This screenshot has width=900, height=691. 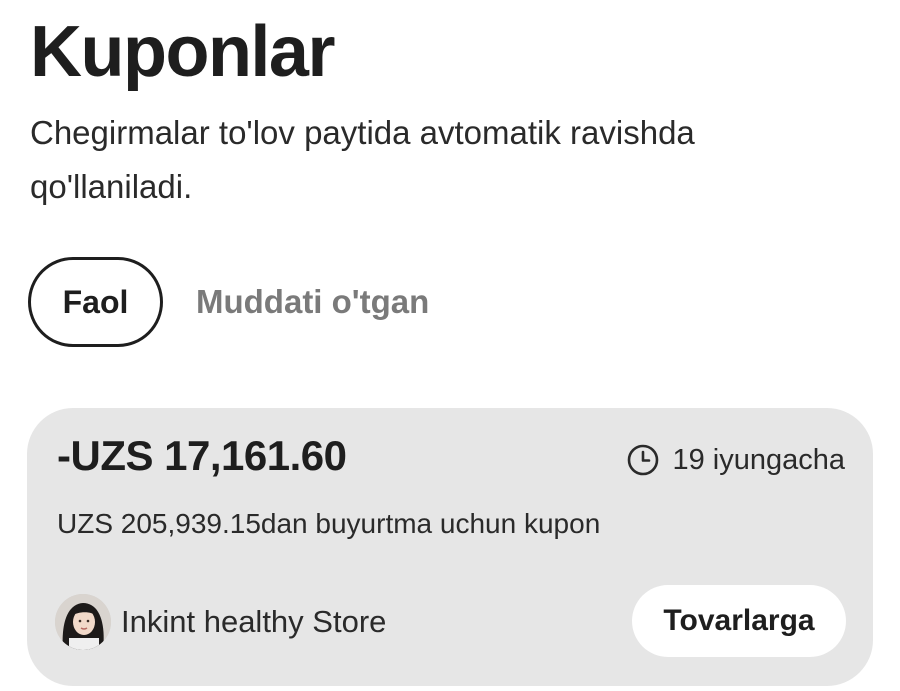 What do you see at coordinates (182, 52) in the screenshot?
I see `page-title: Kuponlar` at bounding box center [182, 52].